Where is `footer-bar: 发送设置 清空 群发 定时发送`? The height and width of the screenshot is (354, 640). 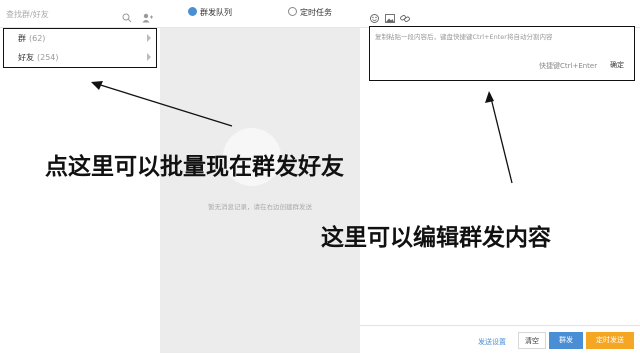 footer-bar: 发送设置 清空 群发 定时发送 is located at coordinates (500, 339).